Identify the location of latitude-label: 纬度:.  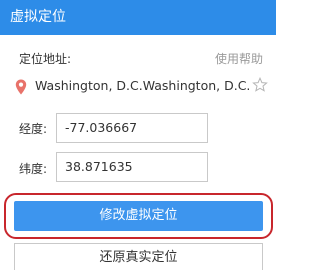
(33, 169).